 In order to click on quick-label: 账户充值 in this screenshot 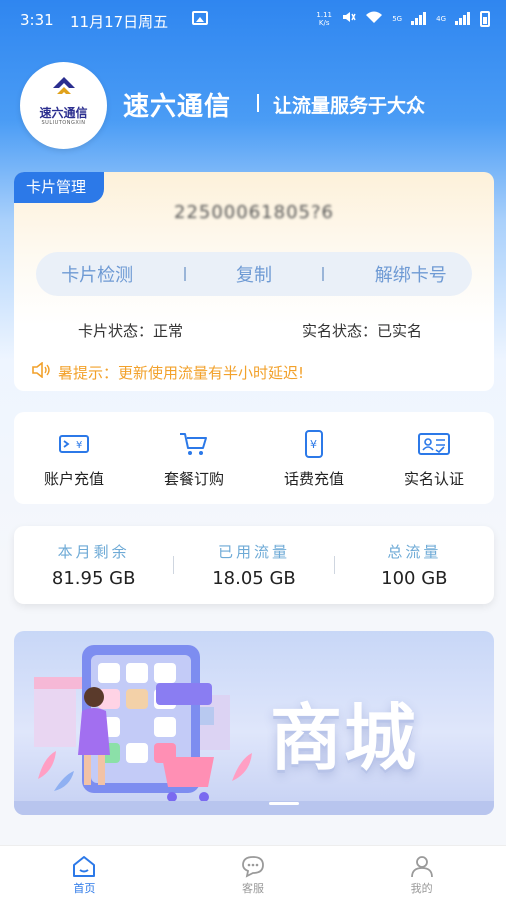, I will do `click(73, 479)`.